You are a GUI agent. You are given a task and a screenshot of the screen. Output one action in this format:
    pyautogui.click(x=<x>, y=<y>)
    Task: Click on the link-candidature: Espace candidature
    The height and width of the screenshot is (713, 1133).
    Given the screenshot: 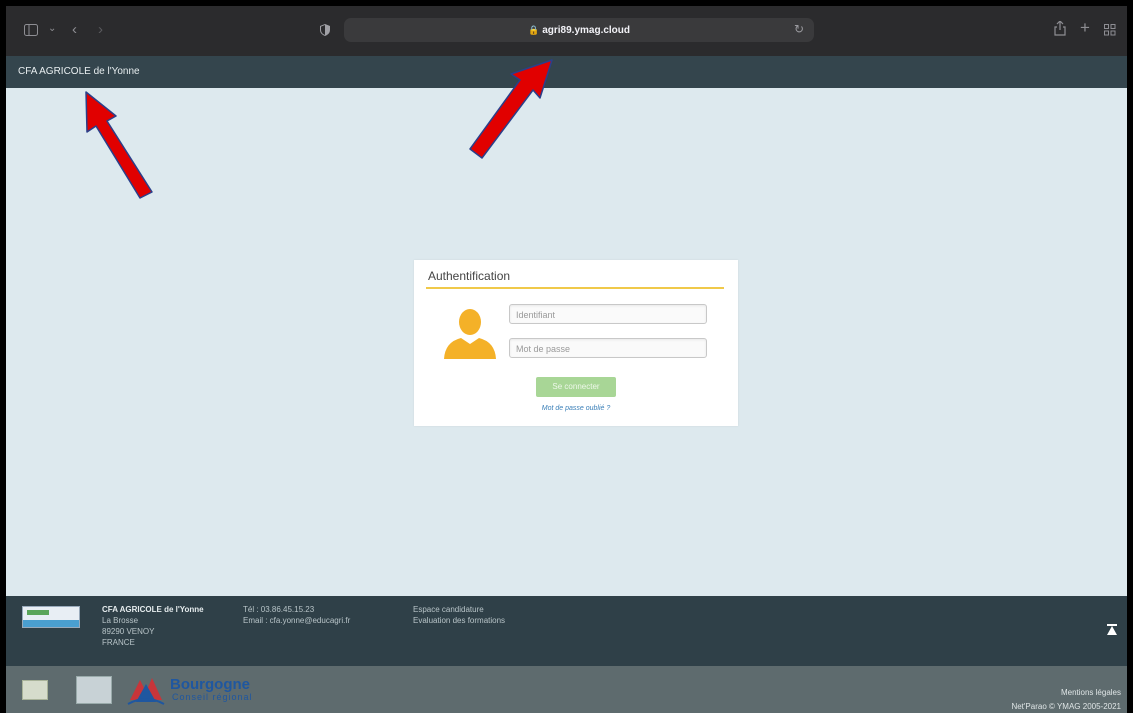 What is the action you would take?
    pyautogui.click(x=459, y=609)
    